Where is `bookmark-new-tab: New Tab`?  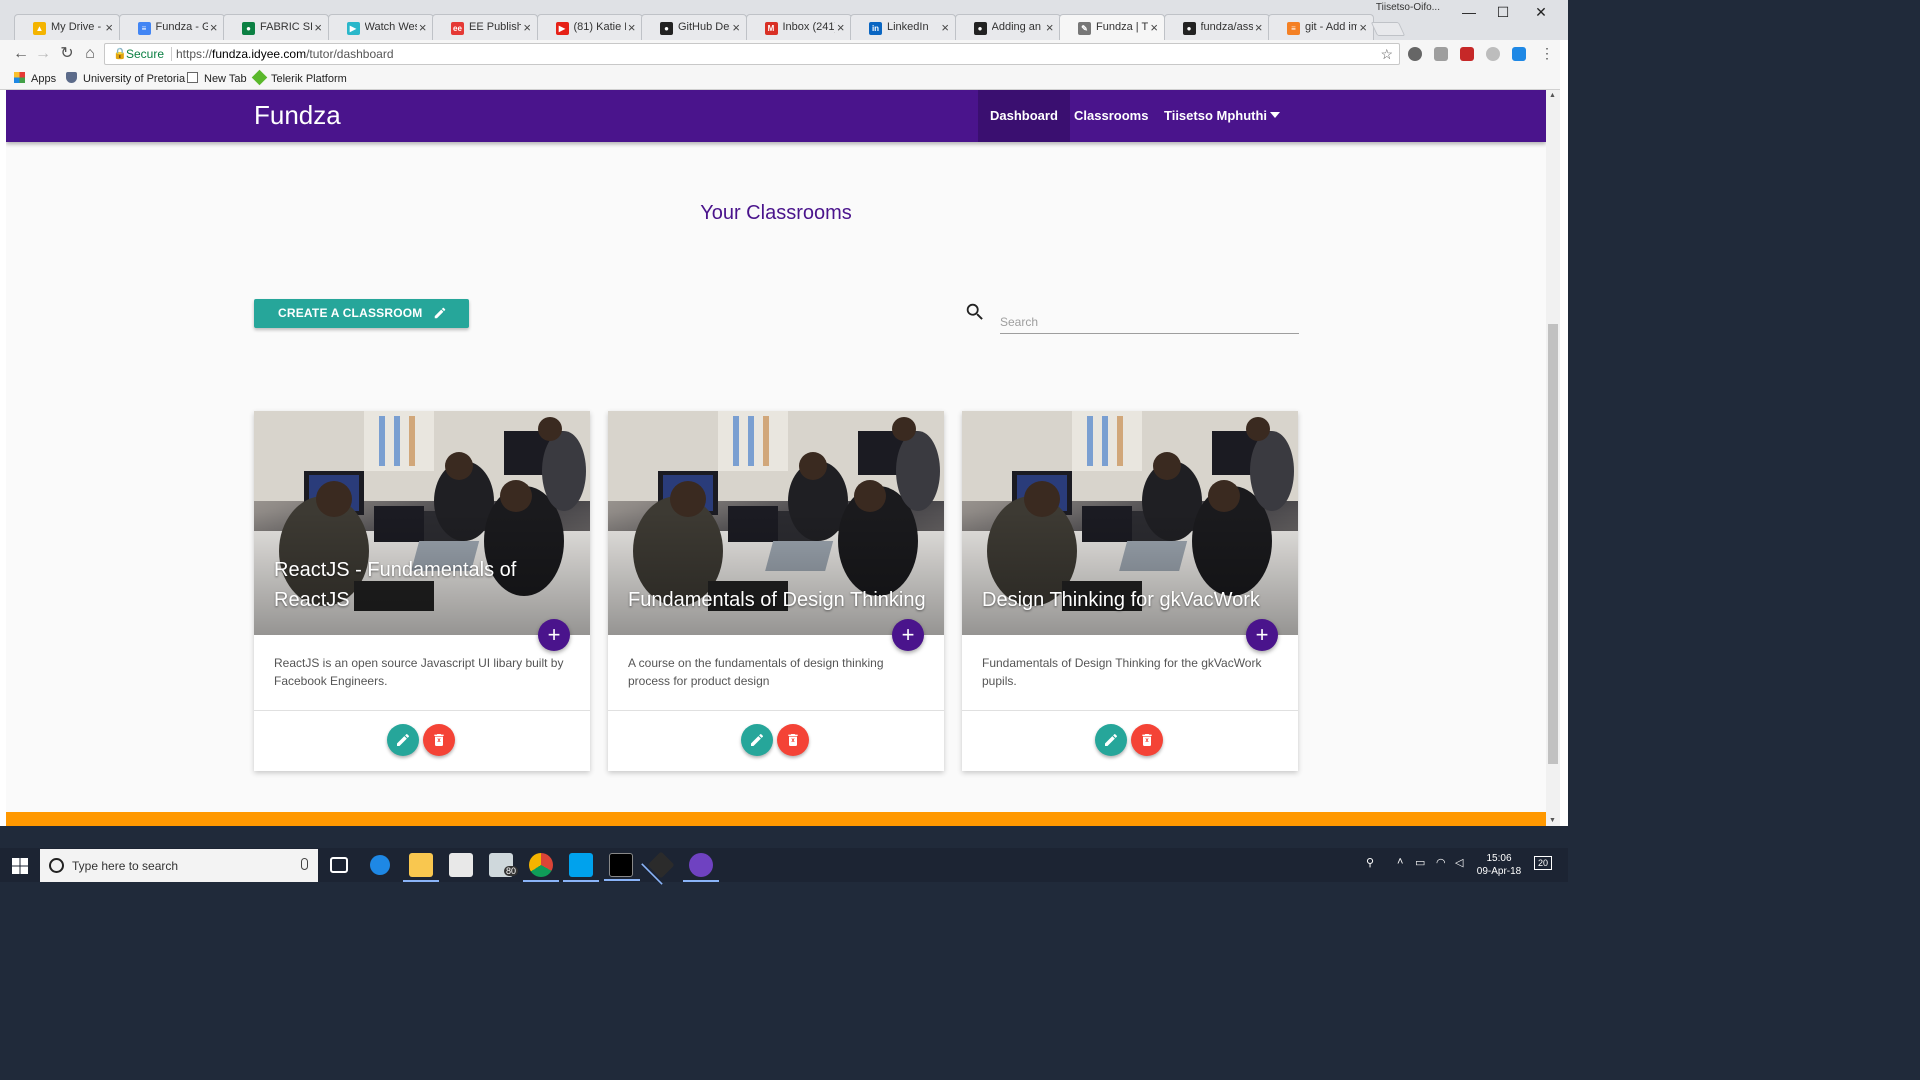 bookmark-new-tab: New Tab is located at coordinates (217, 78).